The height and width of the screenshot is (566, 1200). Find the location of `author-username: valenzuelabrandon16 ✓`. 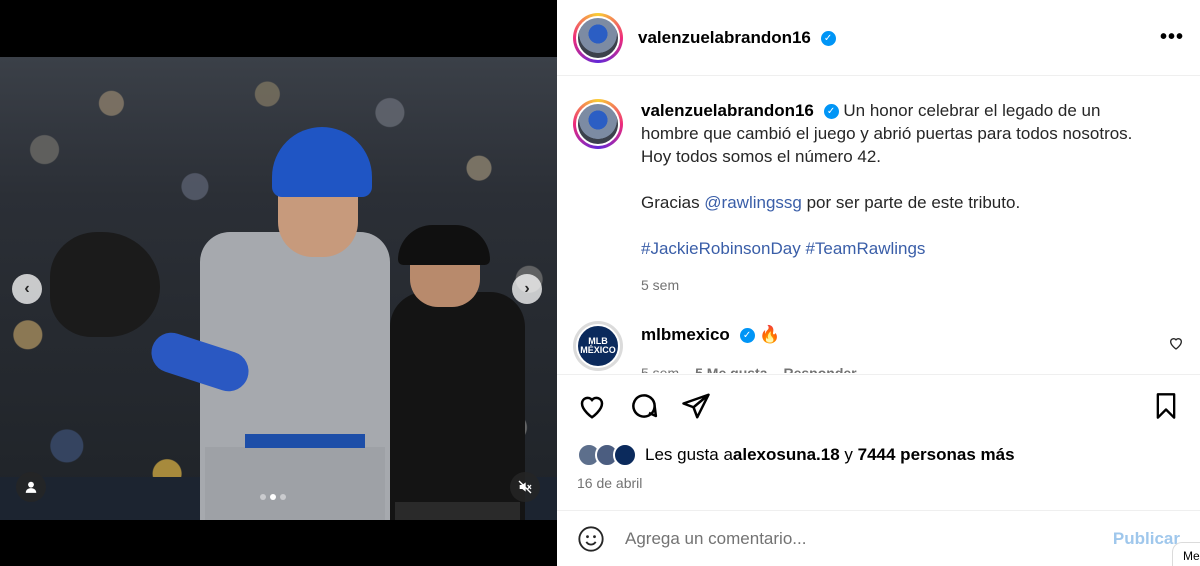

author-username: valenzuelabrandon16 ✓ is located at coordinates (737, 38).